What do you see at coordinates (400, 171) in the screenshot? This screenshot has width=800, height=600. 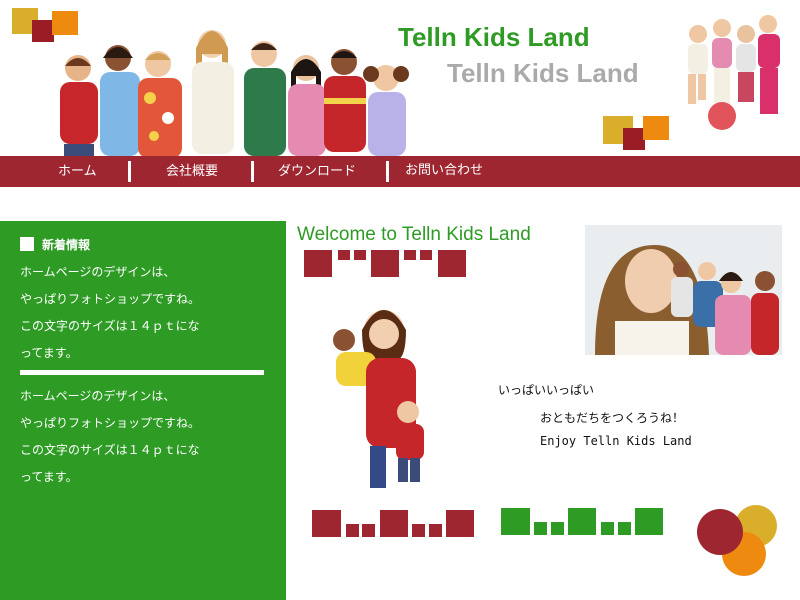 I see `main-nav: ホーム 会社概要 ダウンロード お問い合わせ` at bounding box center [400, 171].